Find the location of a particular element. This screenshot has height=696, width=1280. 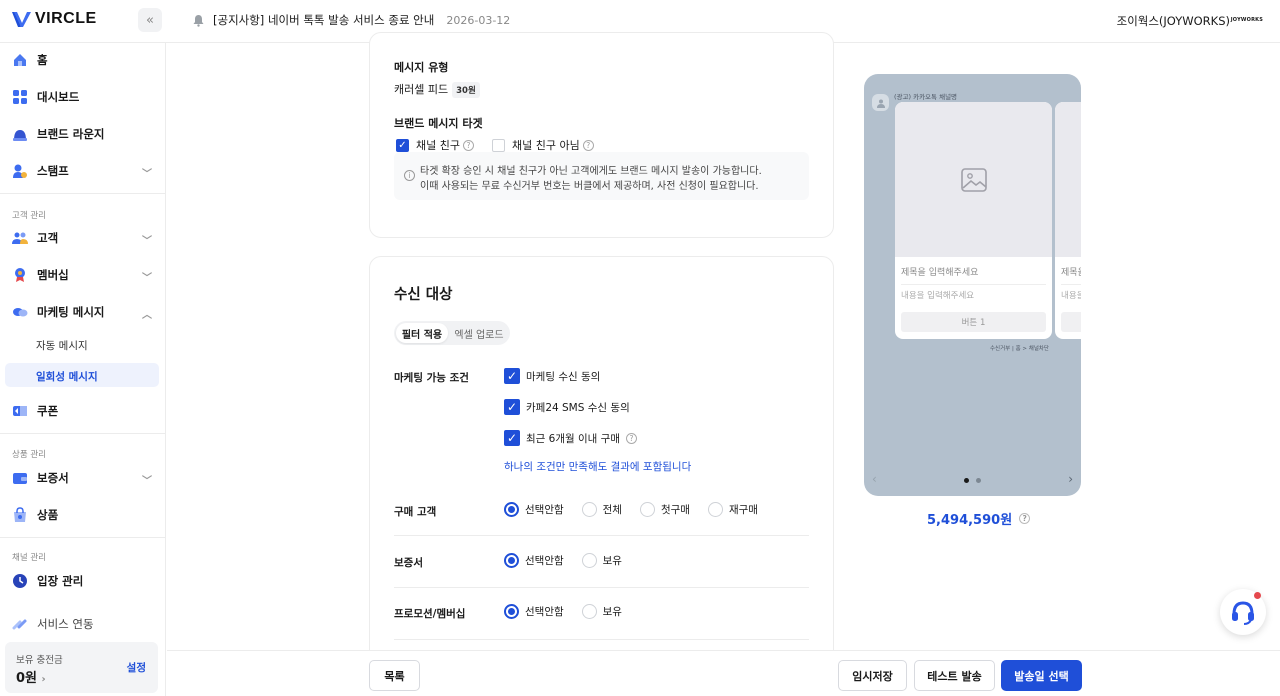

list-button: 목록 is located at coordinates (394, 675).